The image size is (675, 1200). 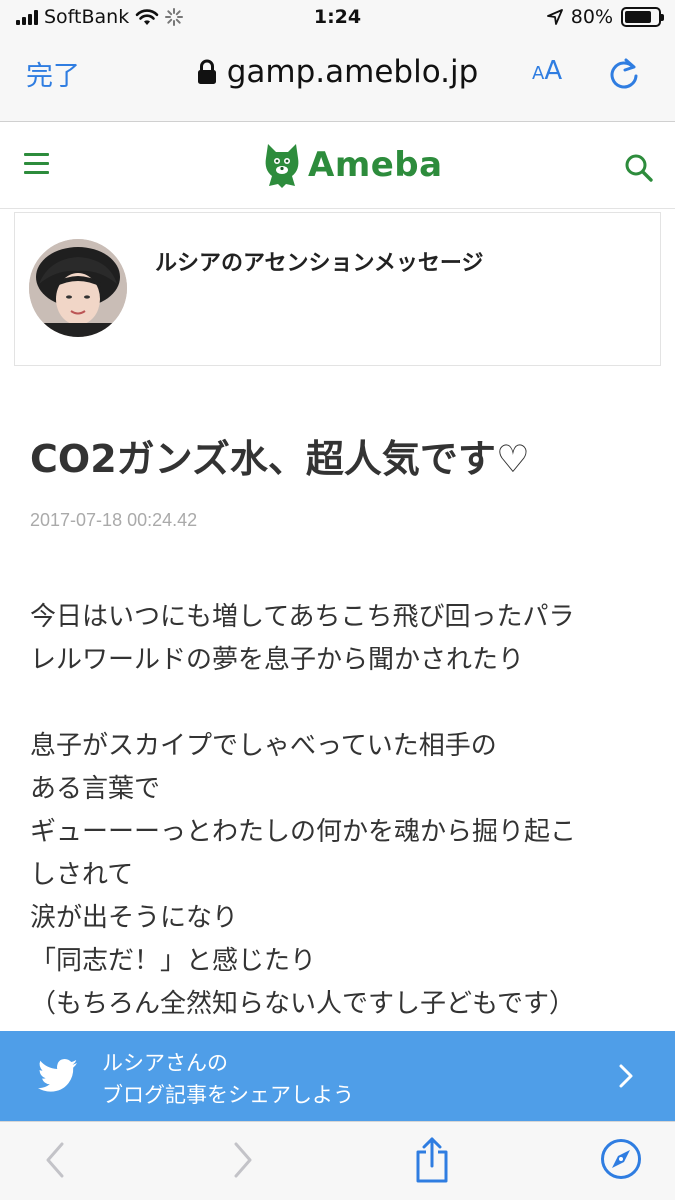 I want to click on ameba-header: Ameba, so click(x=337, y=166).